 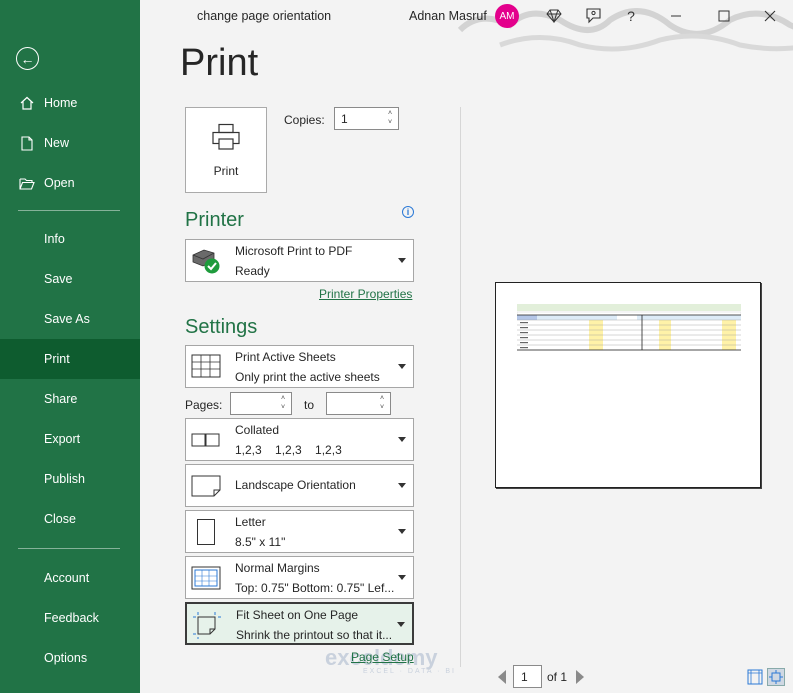 I want to click on sidebar-item-label: Account, so click(x=67, y=578).